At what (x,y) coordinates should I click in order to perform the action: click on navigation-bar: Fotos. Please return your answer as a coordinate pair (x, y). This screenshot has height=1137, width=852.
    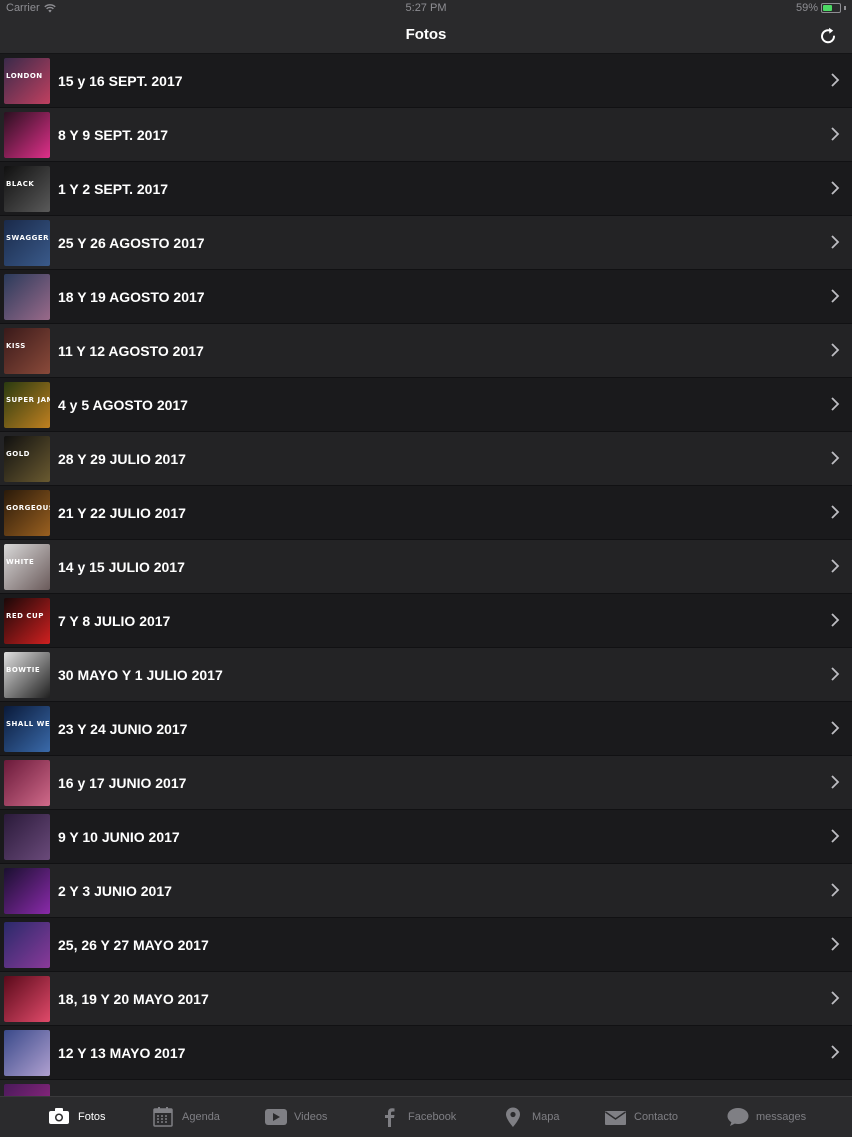
    Looking at the image, I should click on (426, 35).